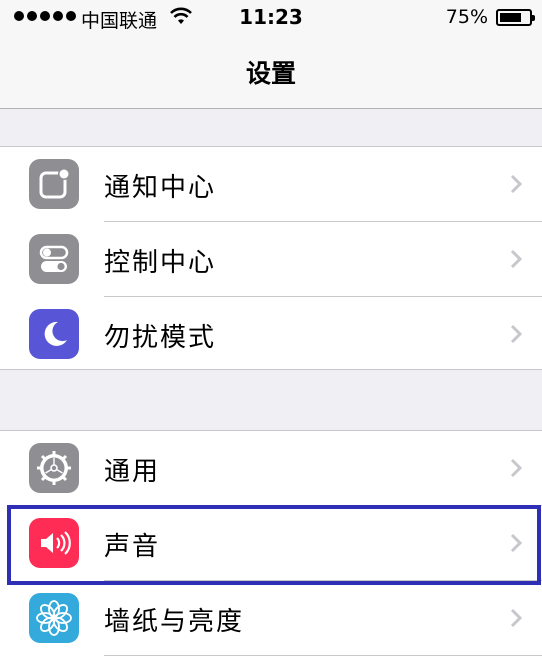  What do you see at coordinates (160, 338) in the screenshot?
I see `settings-item-label: 勿扰模式` at bounding box center [160, 338].